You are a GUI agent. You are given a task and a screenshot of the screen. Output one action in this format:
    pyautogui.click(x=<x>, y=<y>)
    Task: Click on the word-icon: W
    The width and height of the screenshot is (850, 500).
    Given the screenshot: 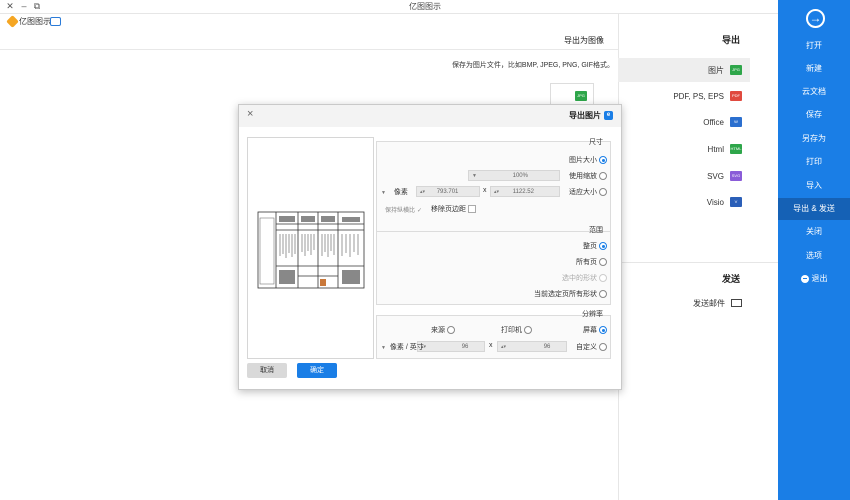 What is the action you would take?
    pyautogui.click(x=736, y=122)
    